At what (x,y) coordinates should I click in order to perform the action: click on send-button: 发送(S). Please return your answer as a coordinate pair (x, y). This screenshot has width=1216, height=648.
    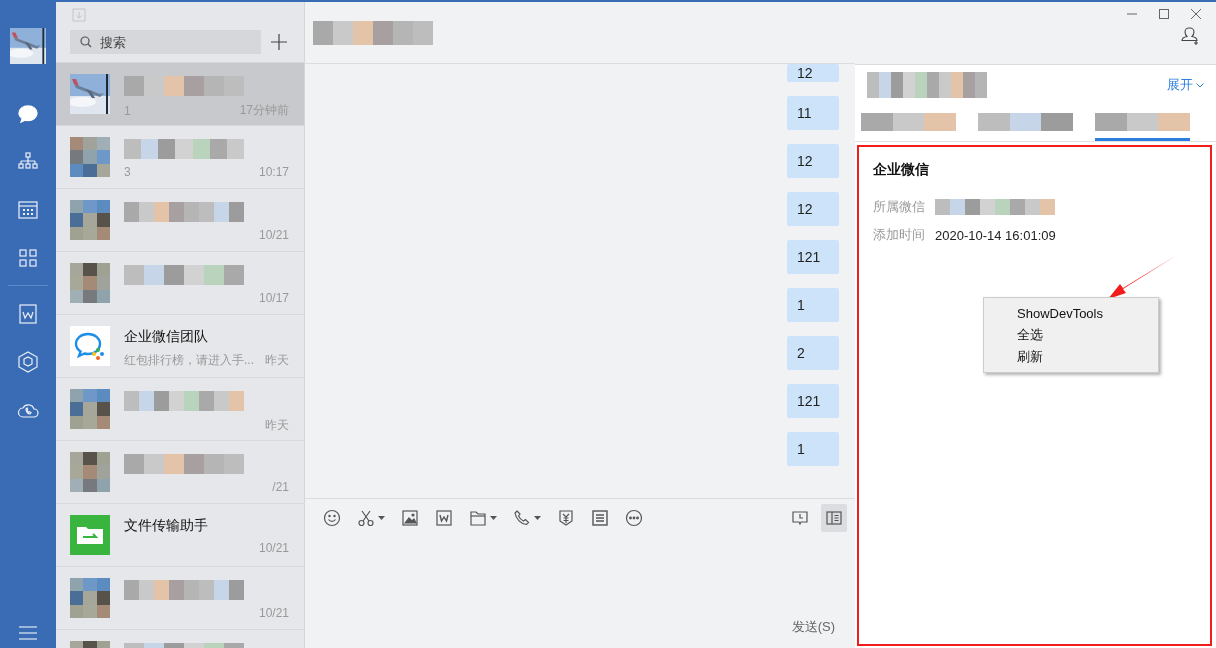
    Looking at the image, I should click on (813, 627).